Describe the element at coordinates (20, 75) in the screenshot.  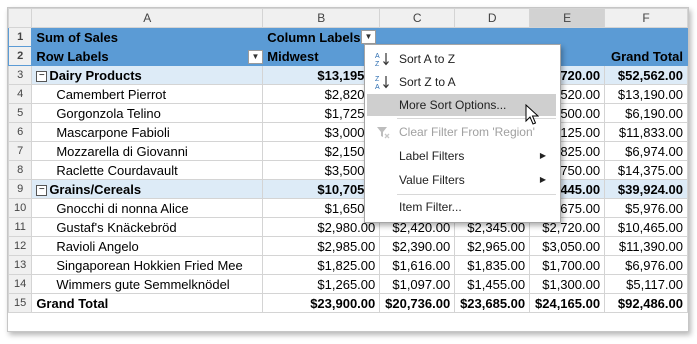
I see `row-number: 3` at that location.